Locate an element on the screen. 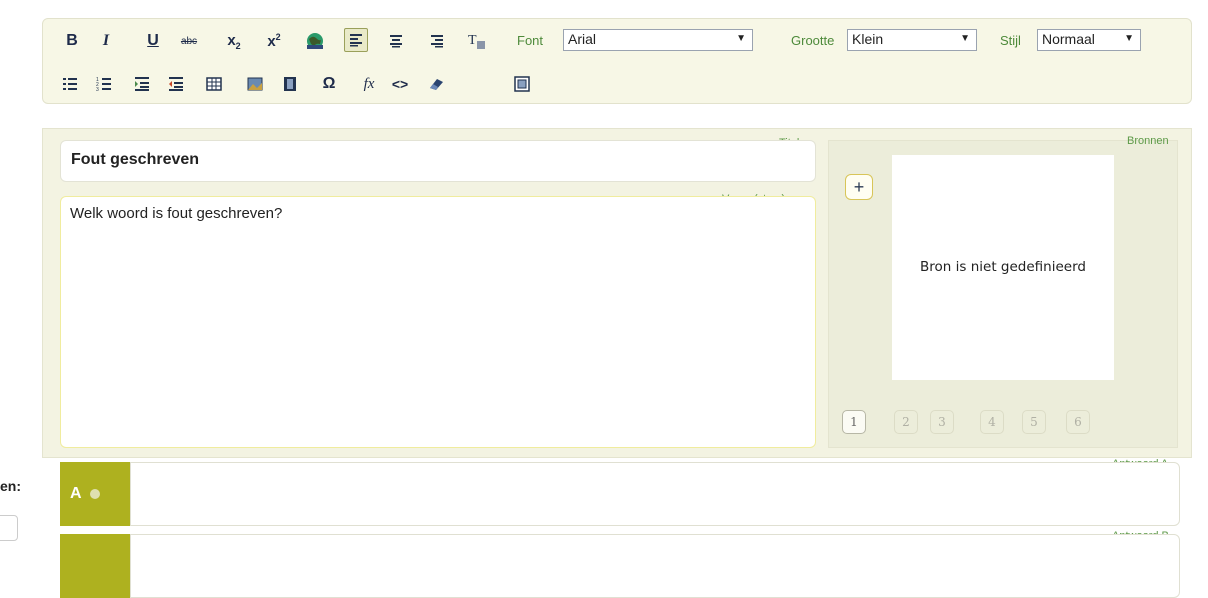 This screenshot has width=1208, height=598. align-center-button is located at coordinates (396, 41).